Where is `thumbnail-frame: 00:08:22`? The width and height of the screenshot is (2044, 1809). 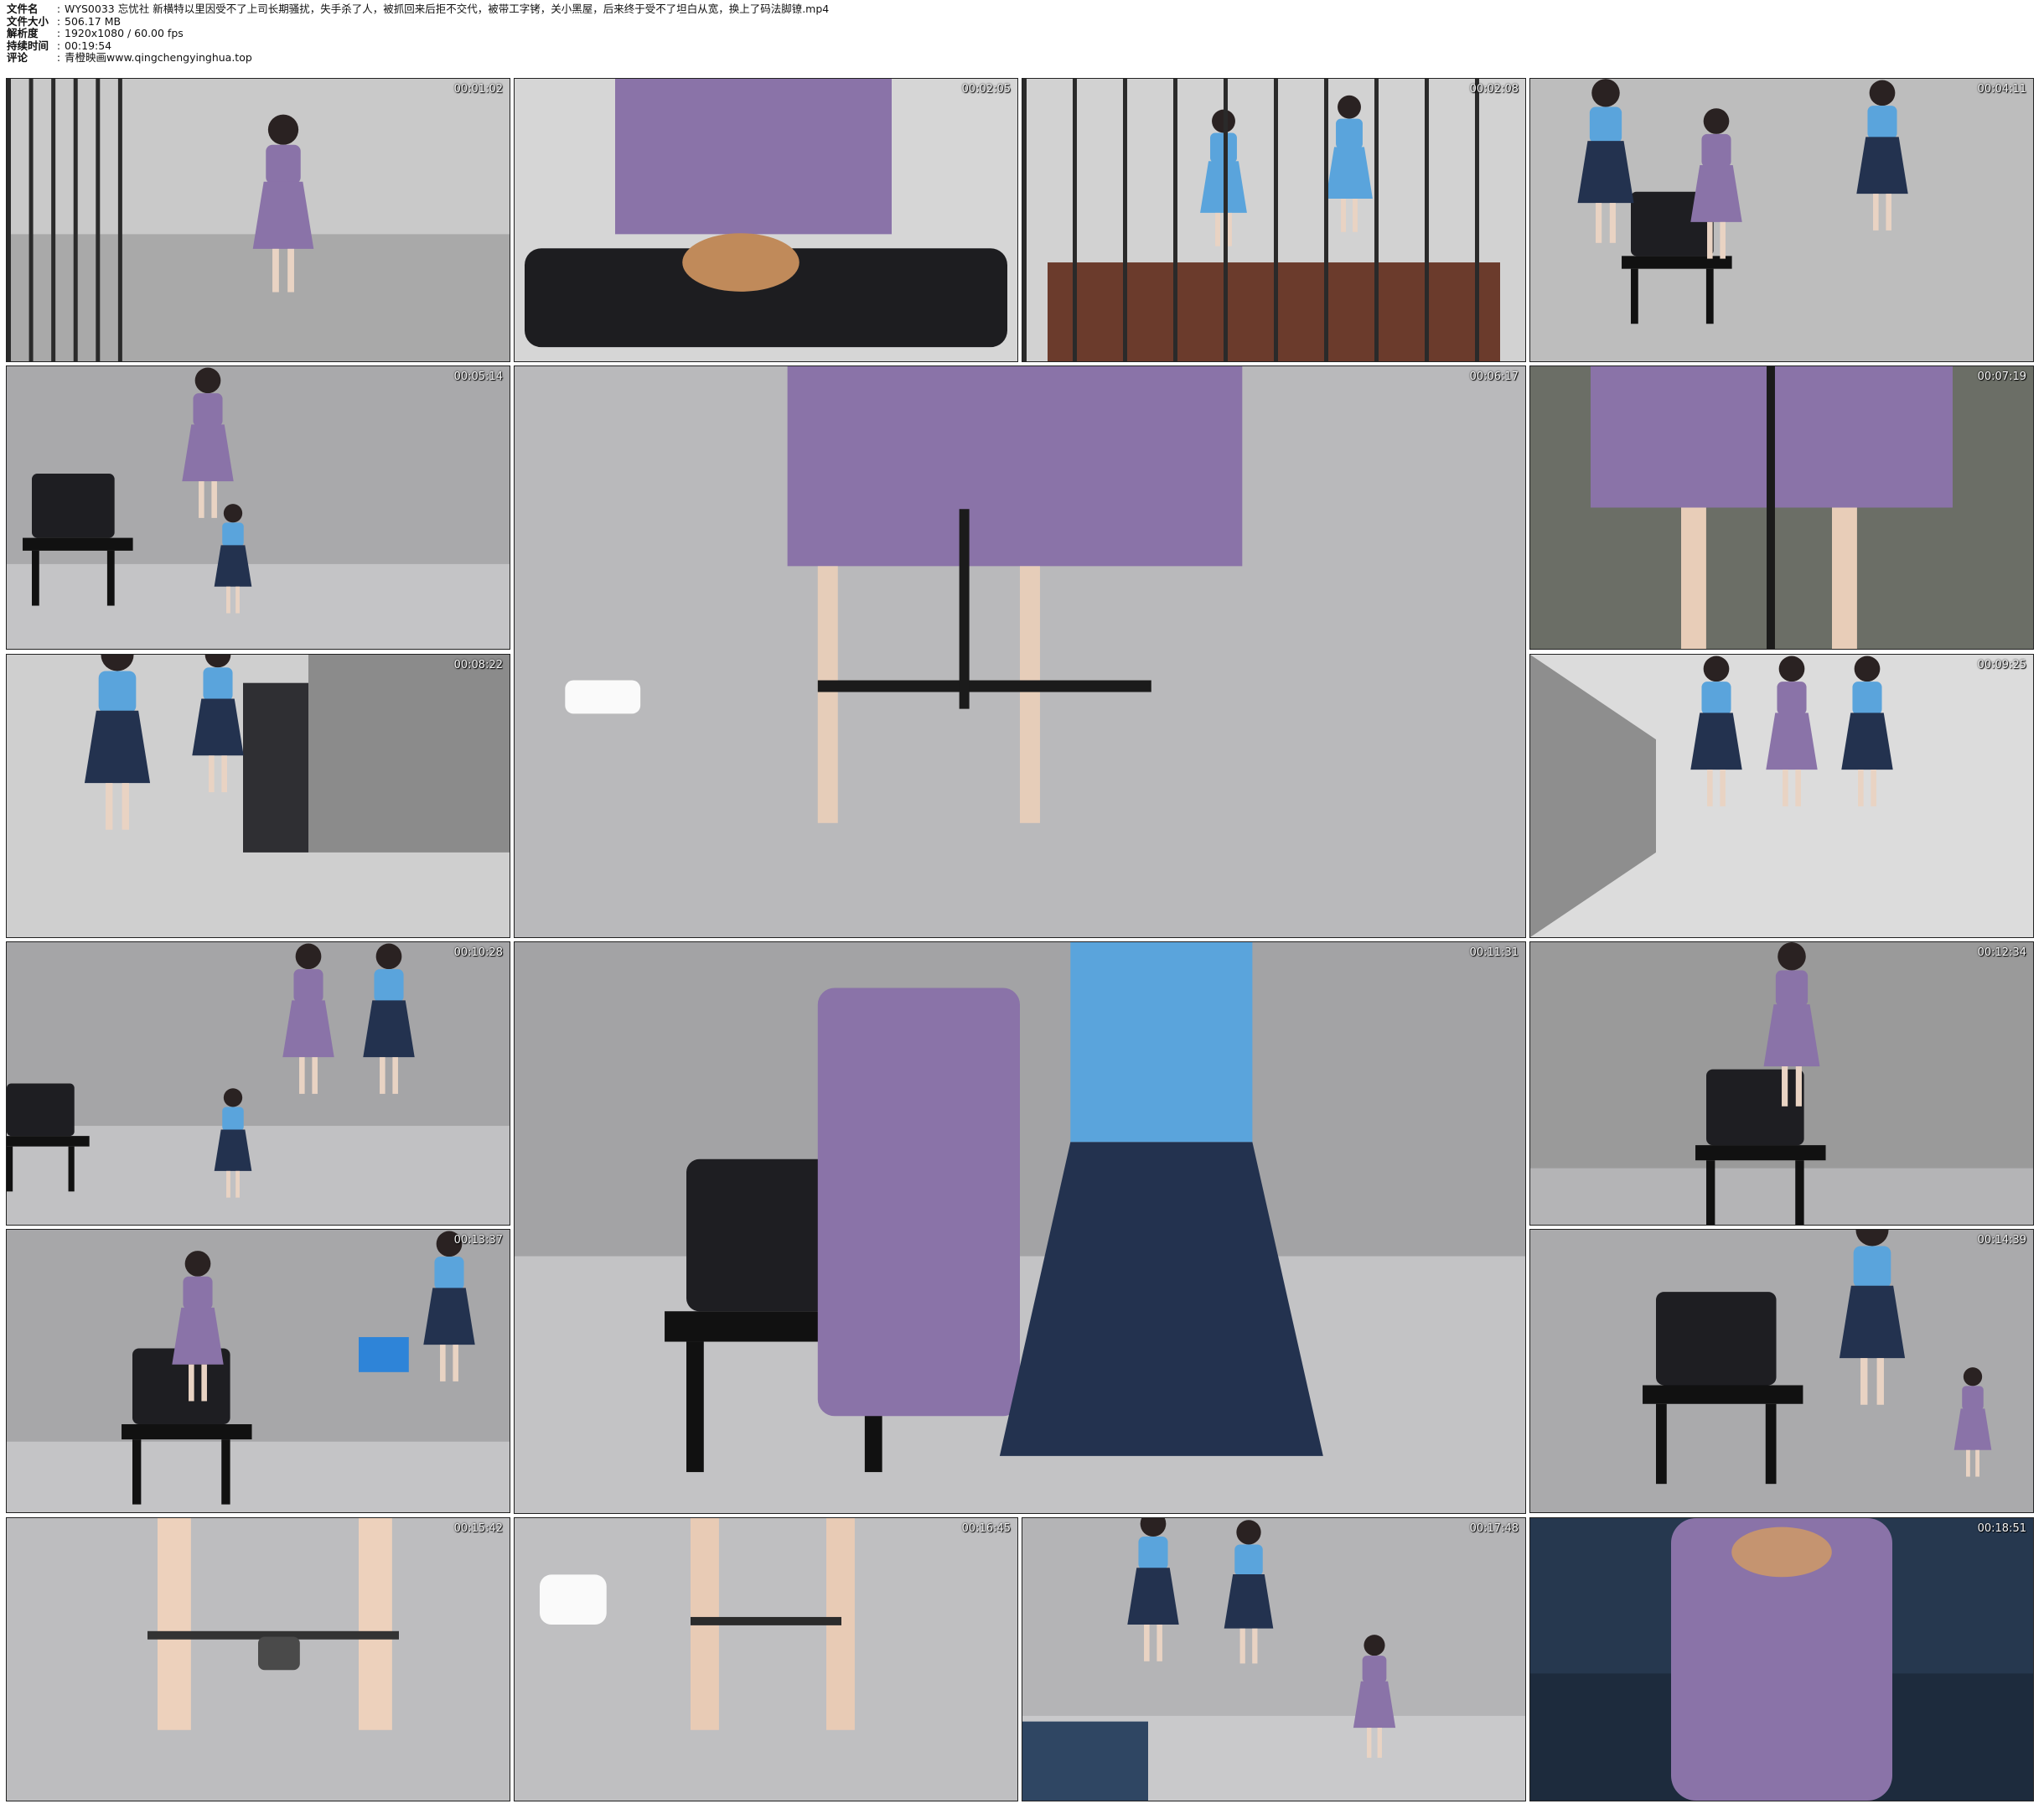 thumbnail-frame: 00:08:22 is located at coordinates (258, 796).